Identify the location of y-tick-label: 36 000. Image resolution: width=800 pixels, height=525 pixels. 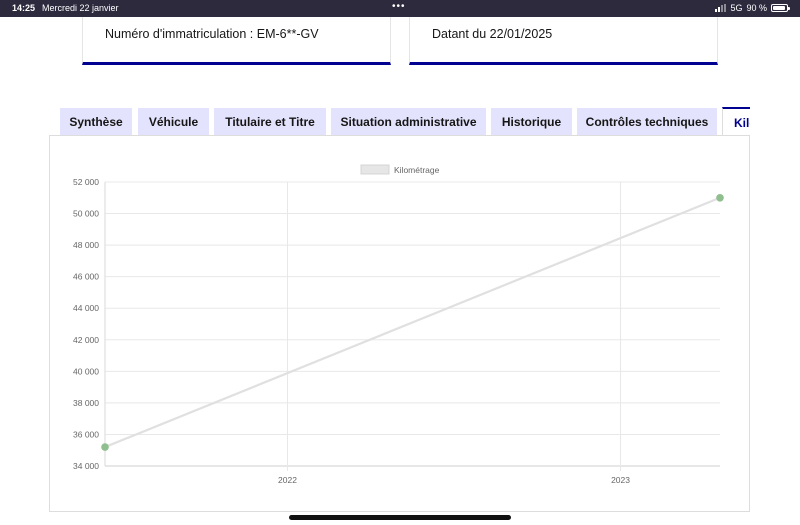
(86, 434).